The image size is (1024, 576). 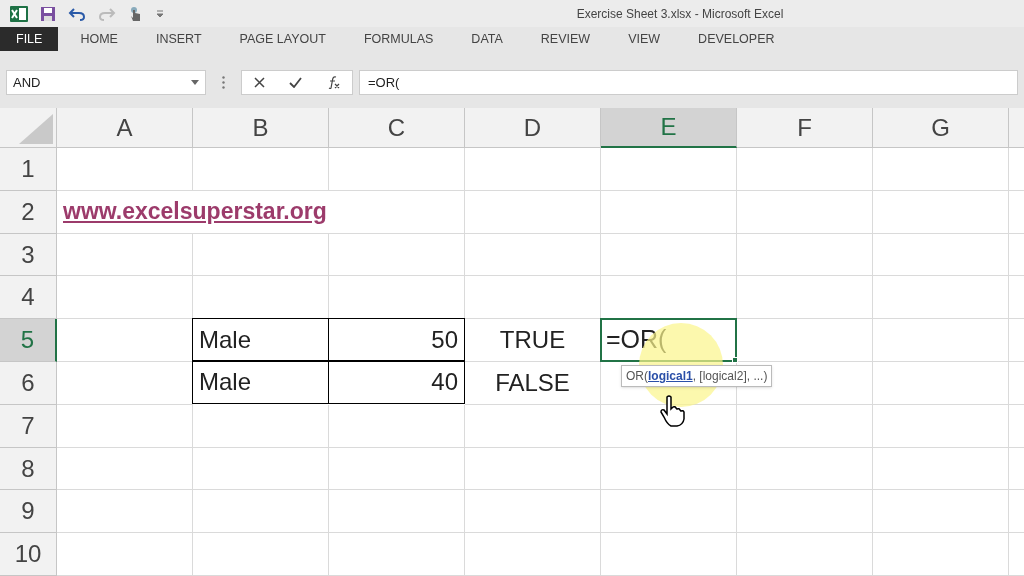 I want to click on drag-handle-icon, so click(x=223, y=83).